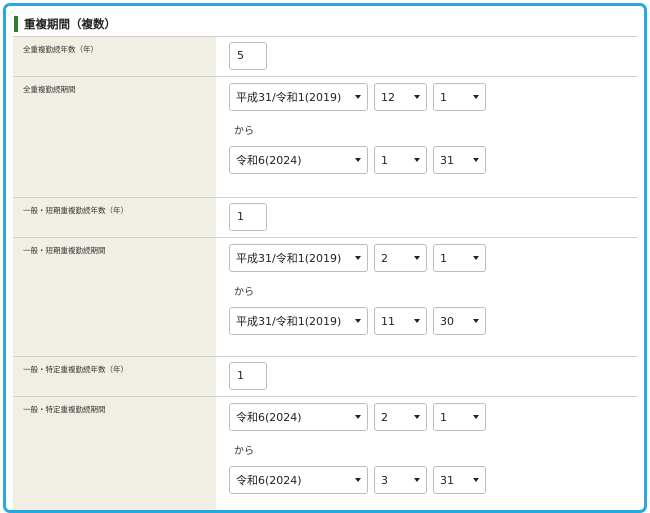 This screenshot has height=513, width=650. Describe the element at coordinates (400, 321) in the screenshot. I see `to-month-select: 11` at that location.